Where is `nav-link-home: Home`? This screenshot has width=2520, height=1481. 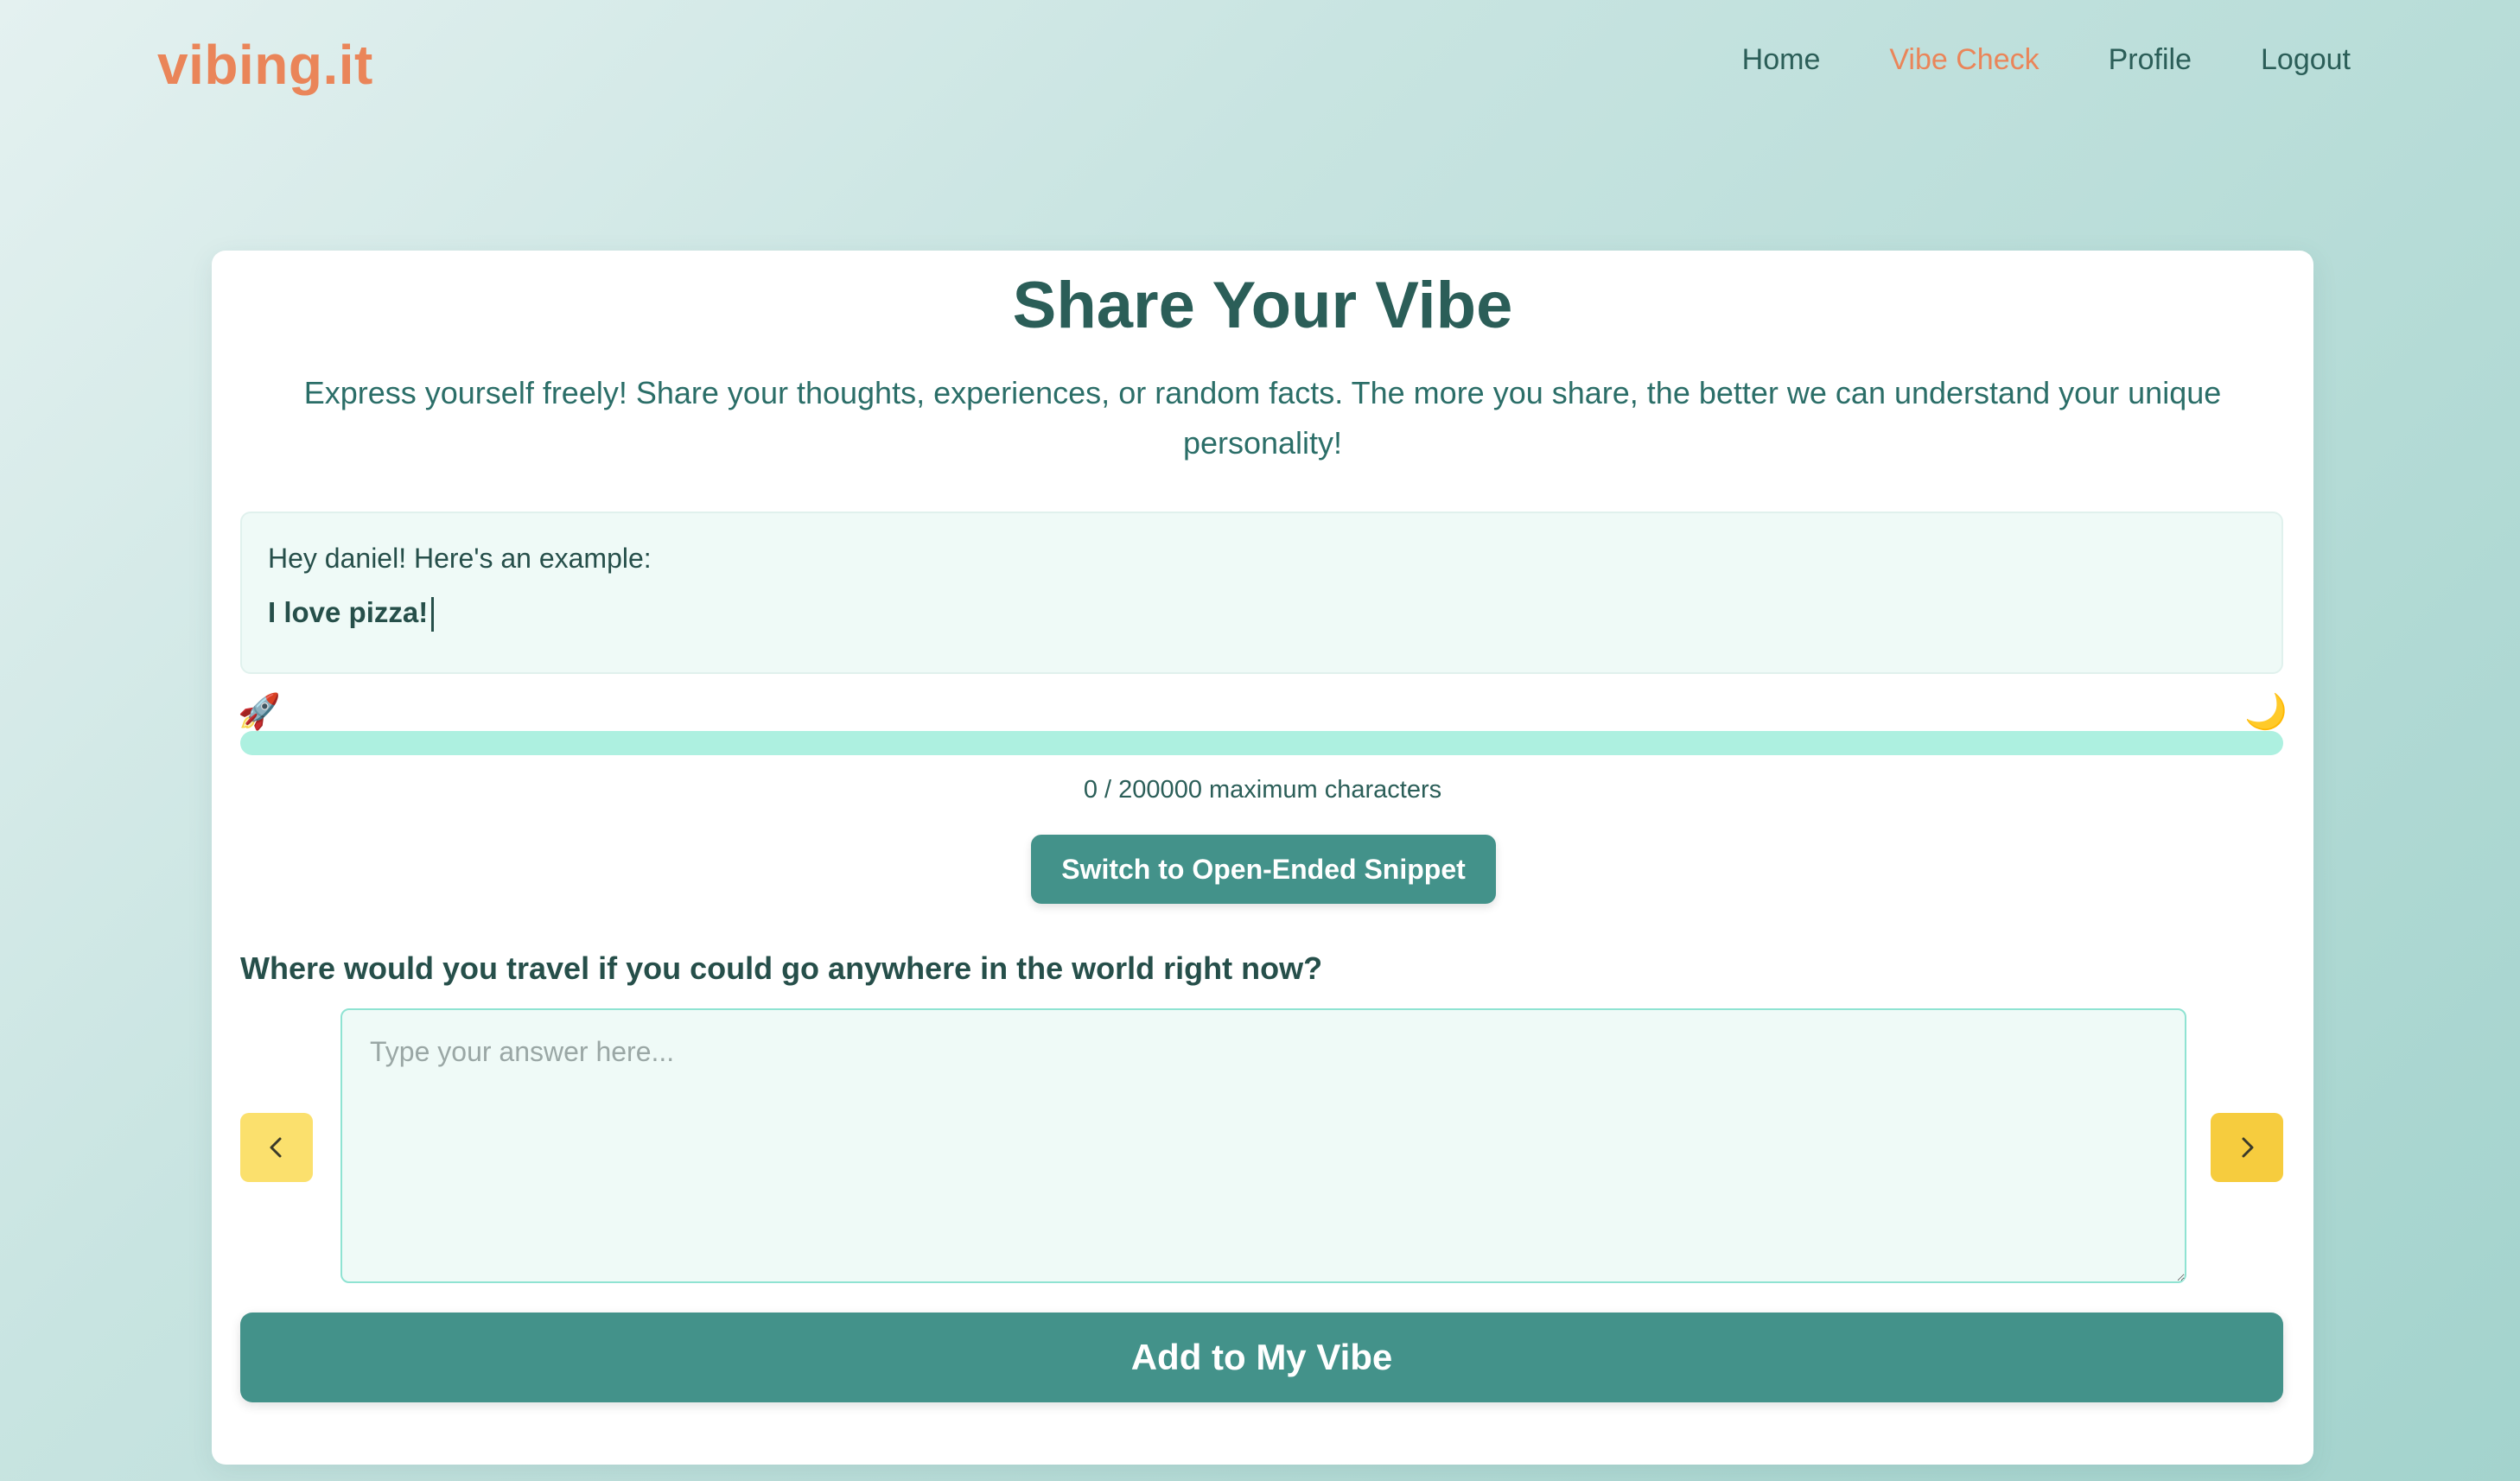 nav-link-home: Home is located at coordinates (1782, 60).